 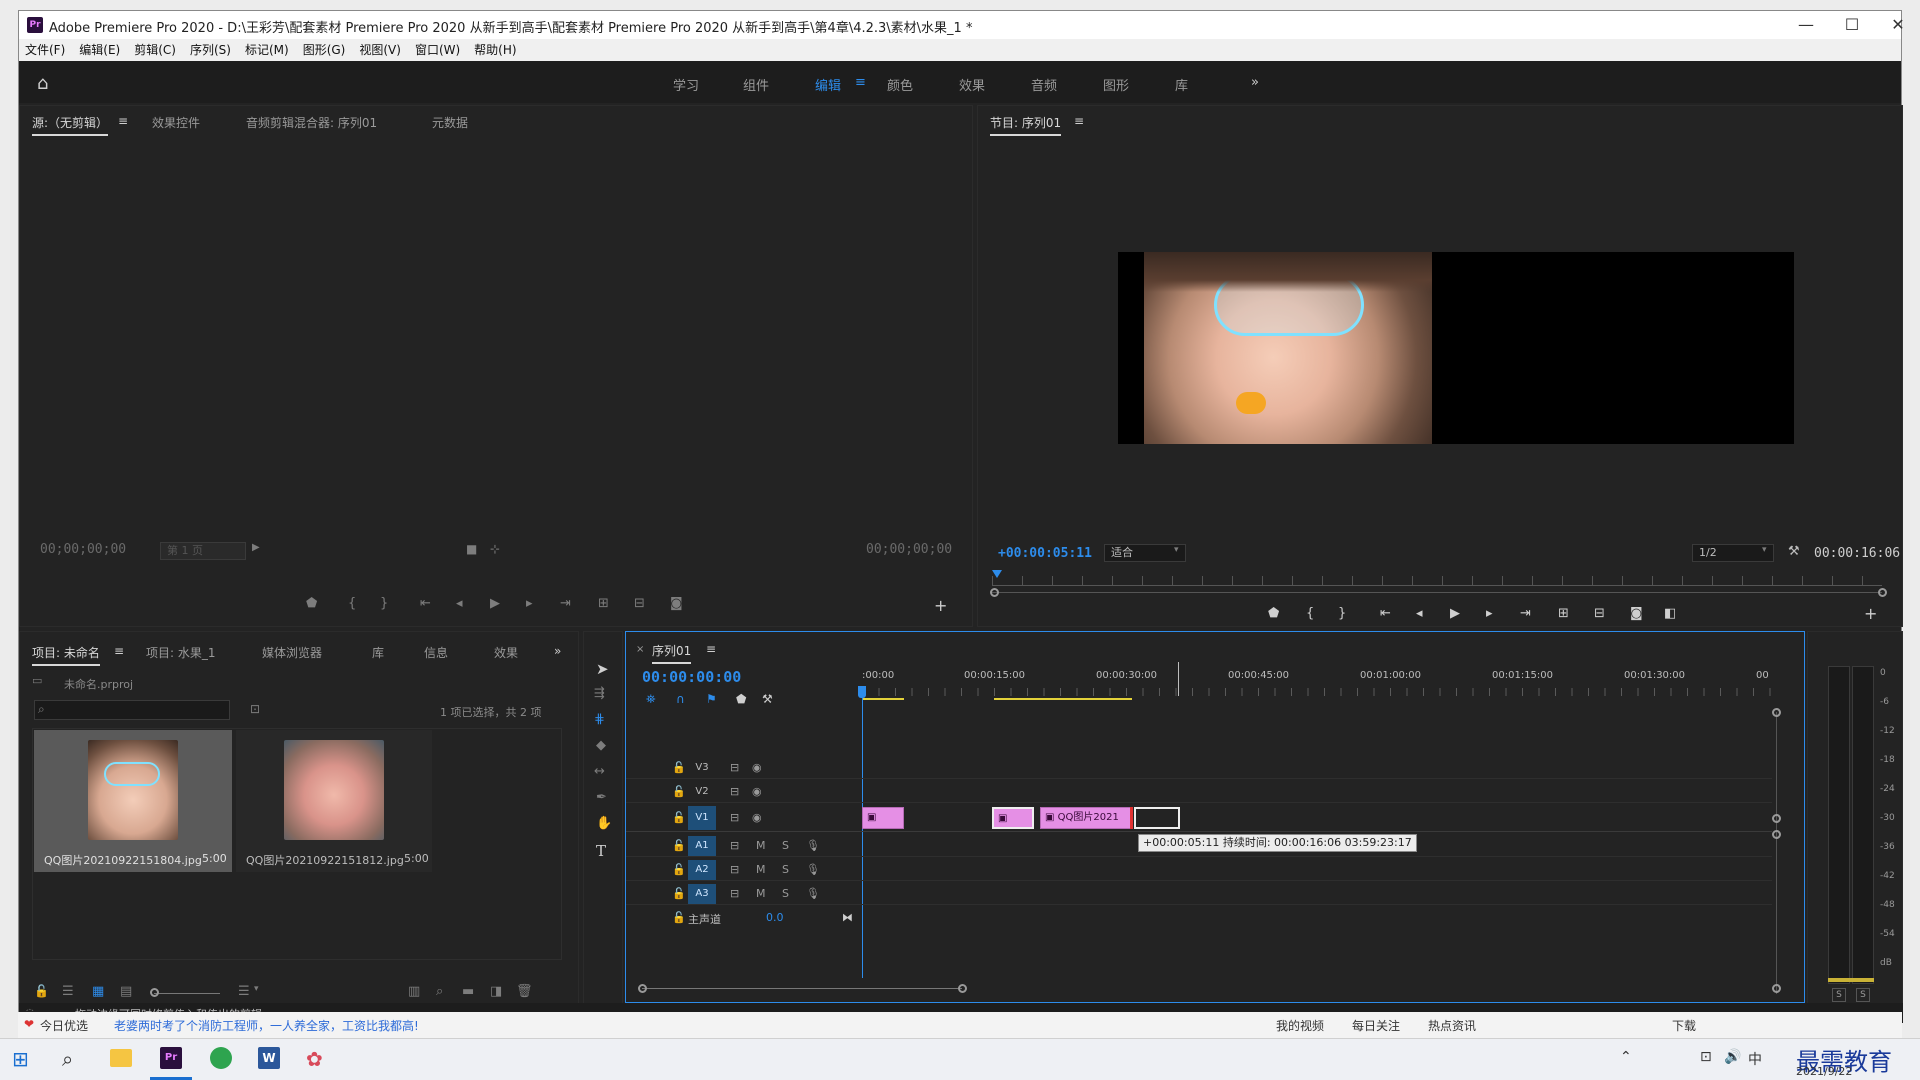 I want to click on find-icon: ⌕, so click(x=439, y=991).